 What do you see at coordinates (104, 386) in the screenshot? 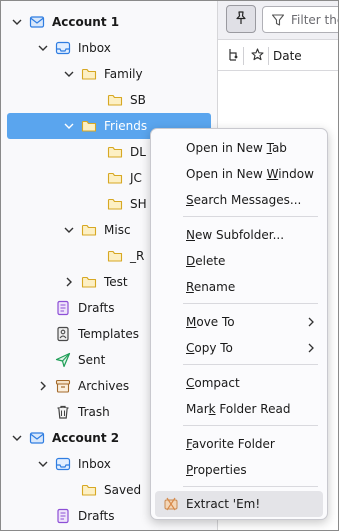
I see `folder-label: Archives` at bounding box center [104, 386].